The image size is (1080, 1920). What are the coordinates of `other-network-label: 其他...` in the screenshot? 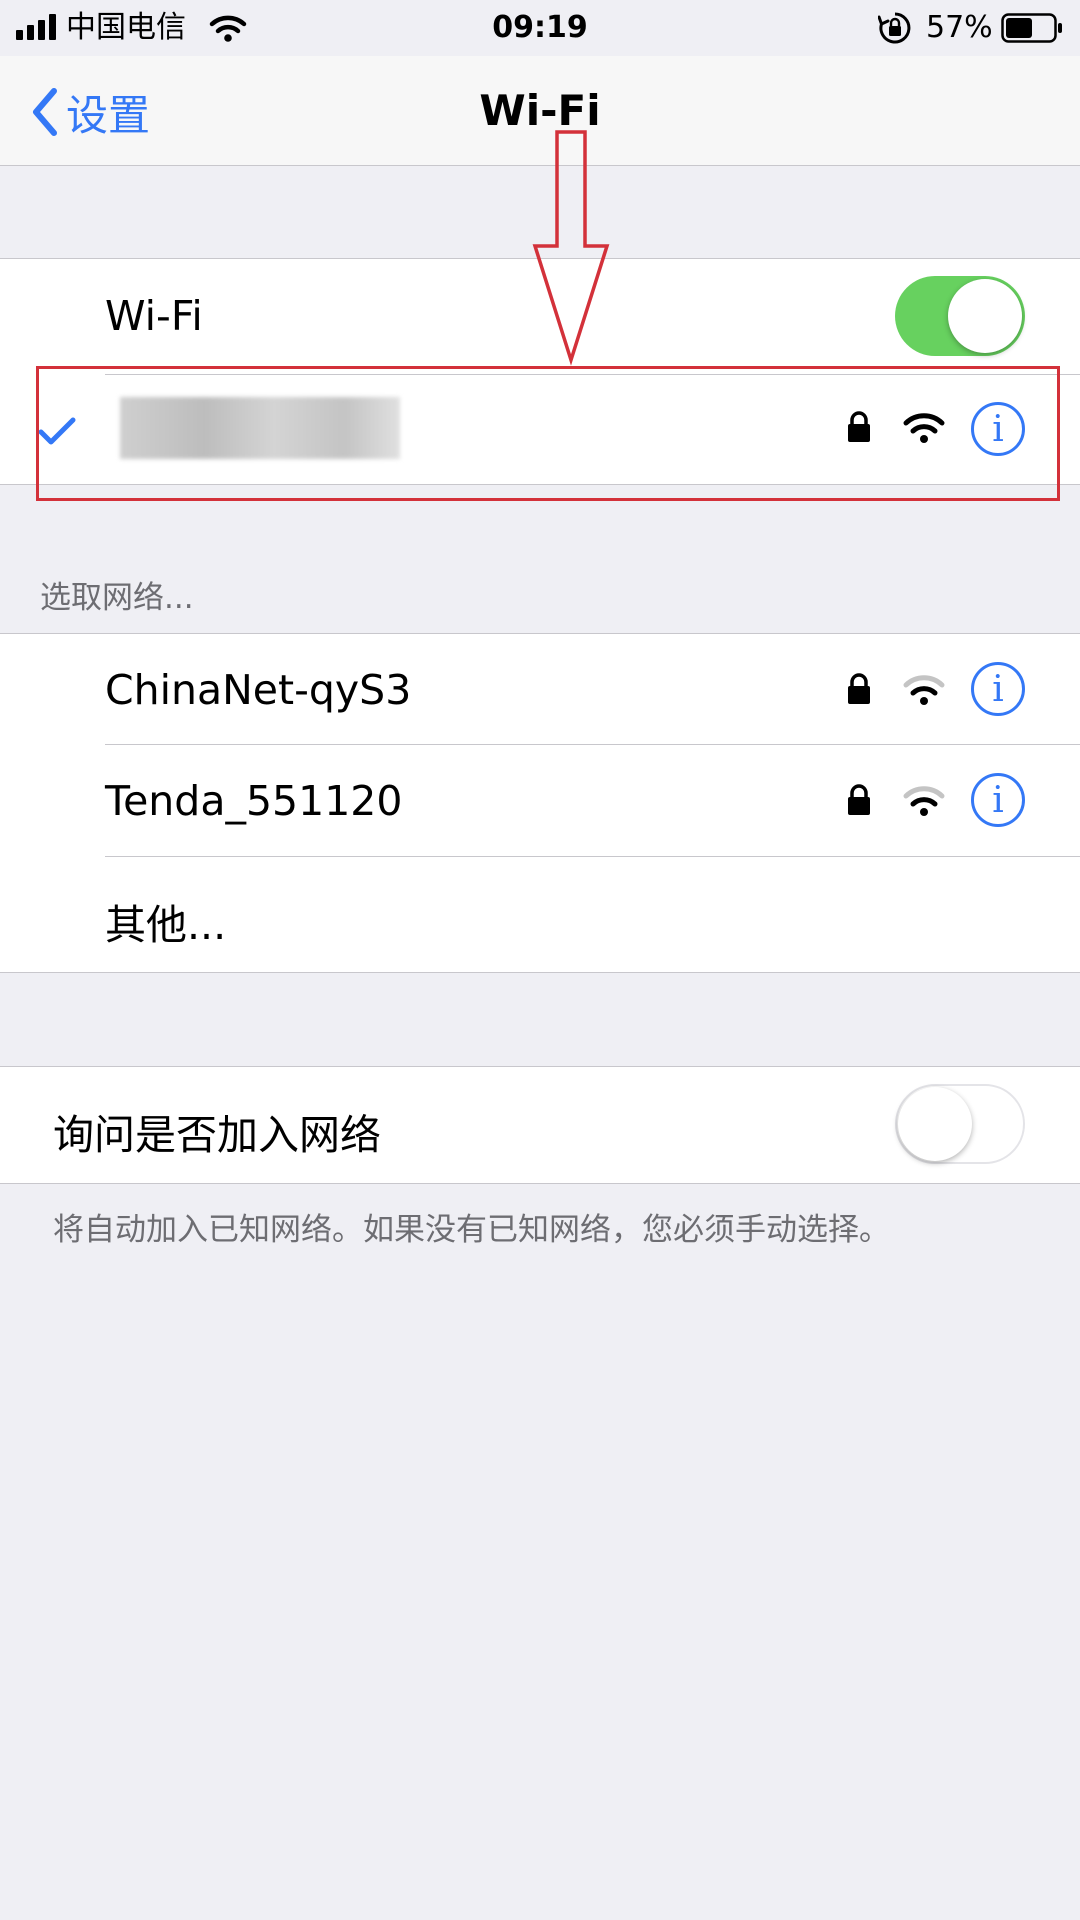 It's located at (166, 925).